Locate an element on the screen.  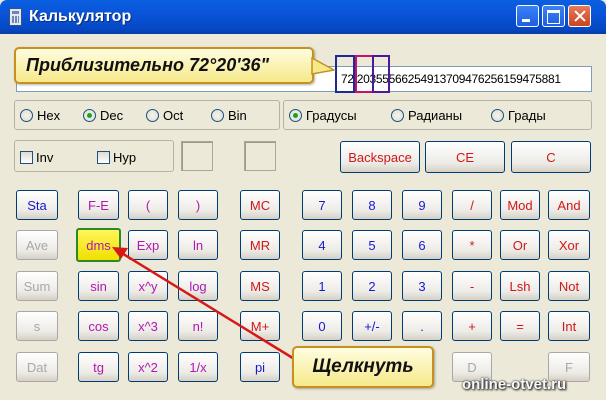
callout-pointer is located at coordinates (324, 65).